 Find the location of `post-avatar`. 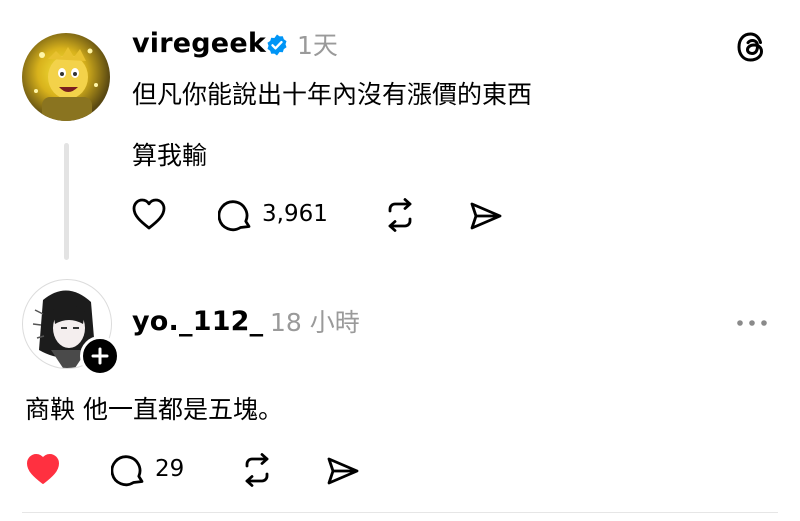

post-avatar is located at coordinates (66, 77).